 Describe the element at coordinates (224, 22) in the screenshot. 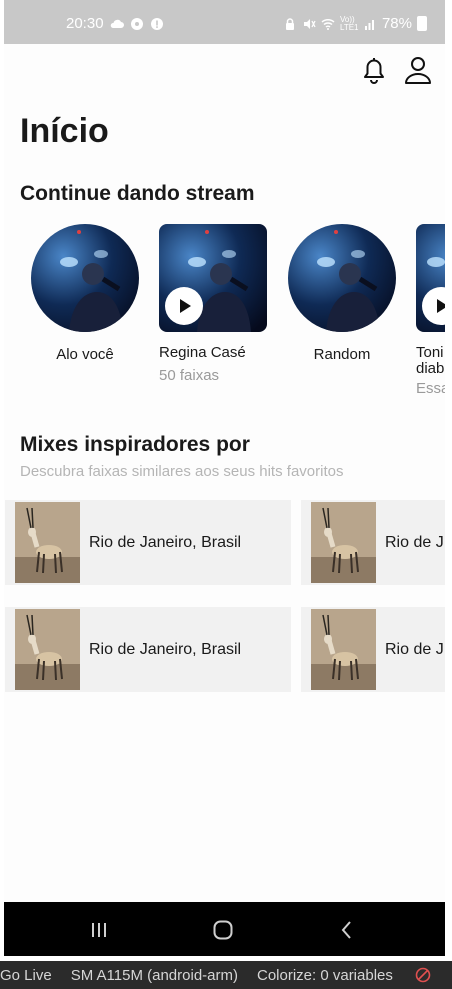

I see `status-bar: 20:30 Vo)) LTE1 78%` at that location.